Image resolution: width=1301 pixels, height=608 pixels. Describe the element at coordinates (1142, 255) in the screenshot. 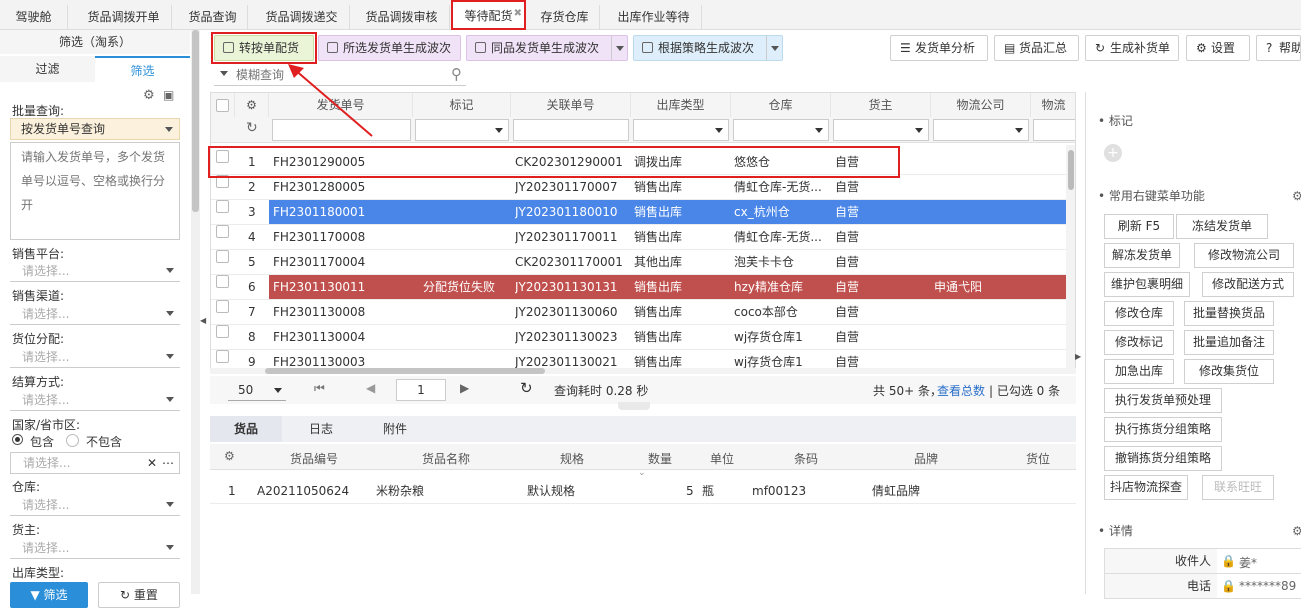

I see `context-action-button: 解冻发货单` at that location.